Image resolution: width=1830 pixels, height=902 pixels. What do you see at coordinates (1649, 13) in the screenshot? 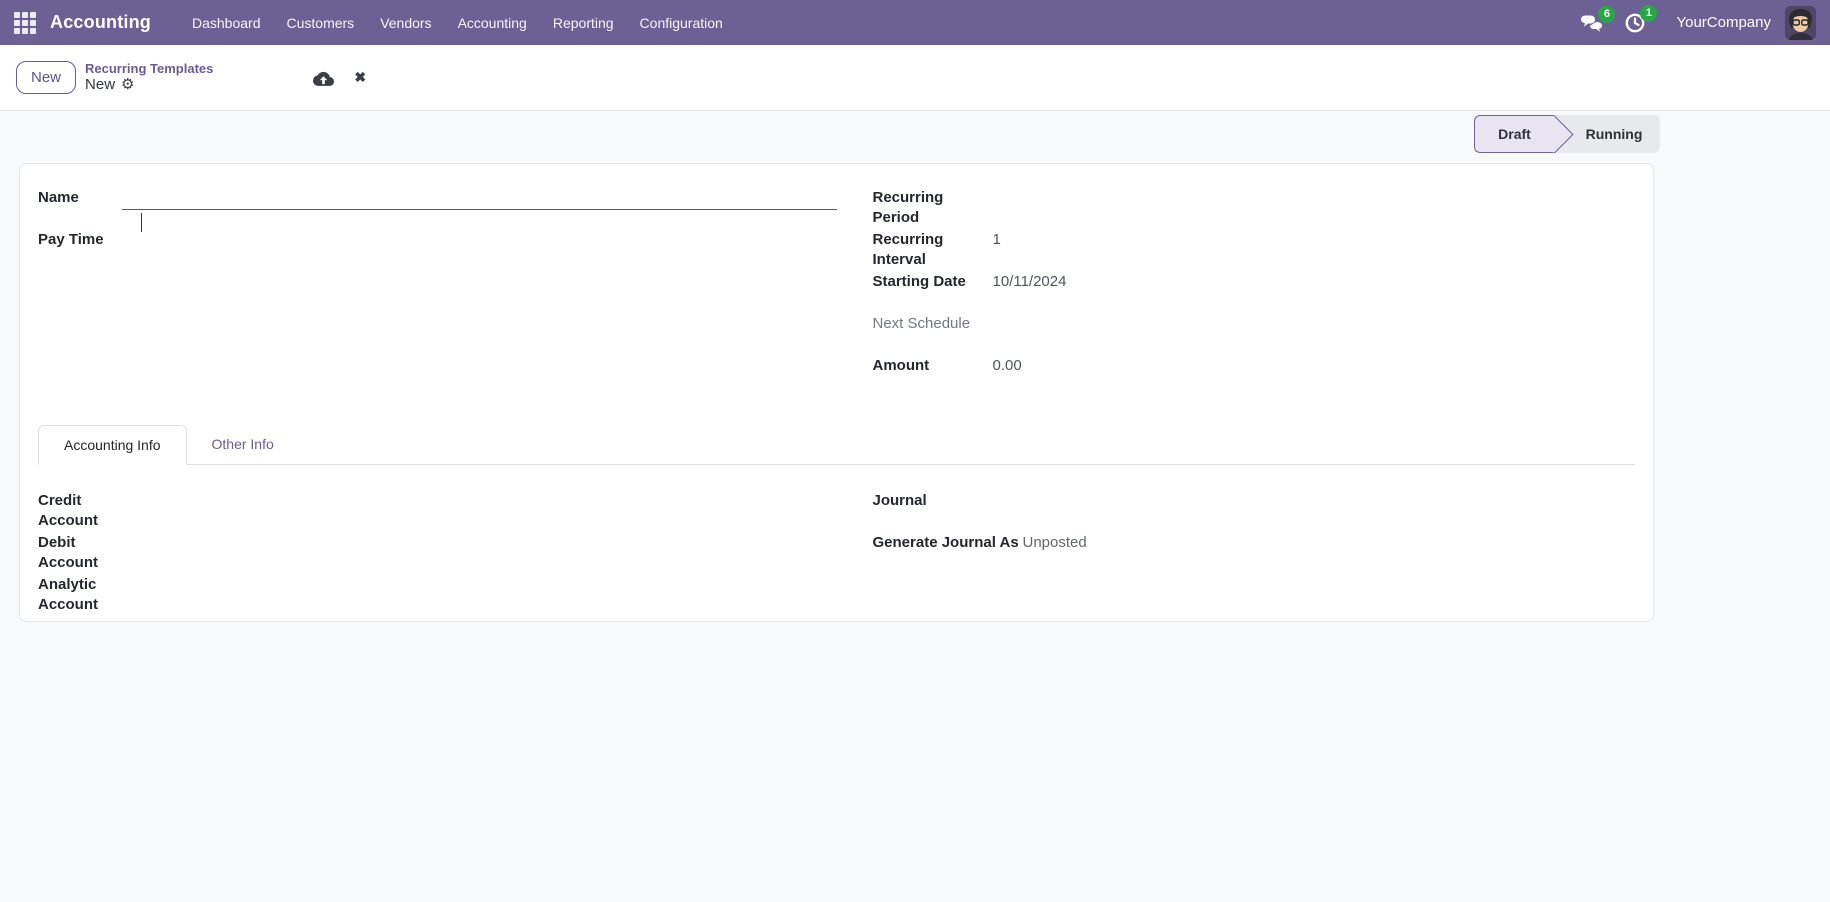
I see `activities-badge: 1` at bounding box center [1649, 13].